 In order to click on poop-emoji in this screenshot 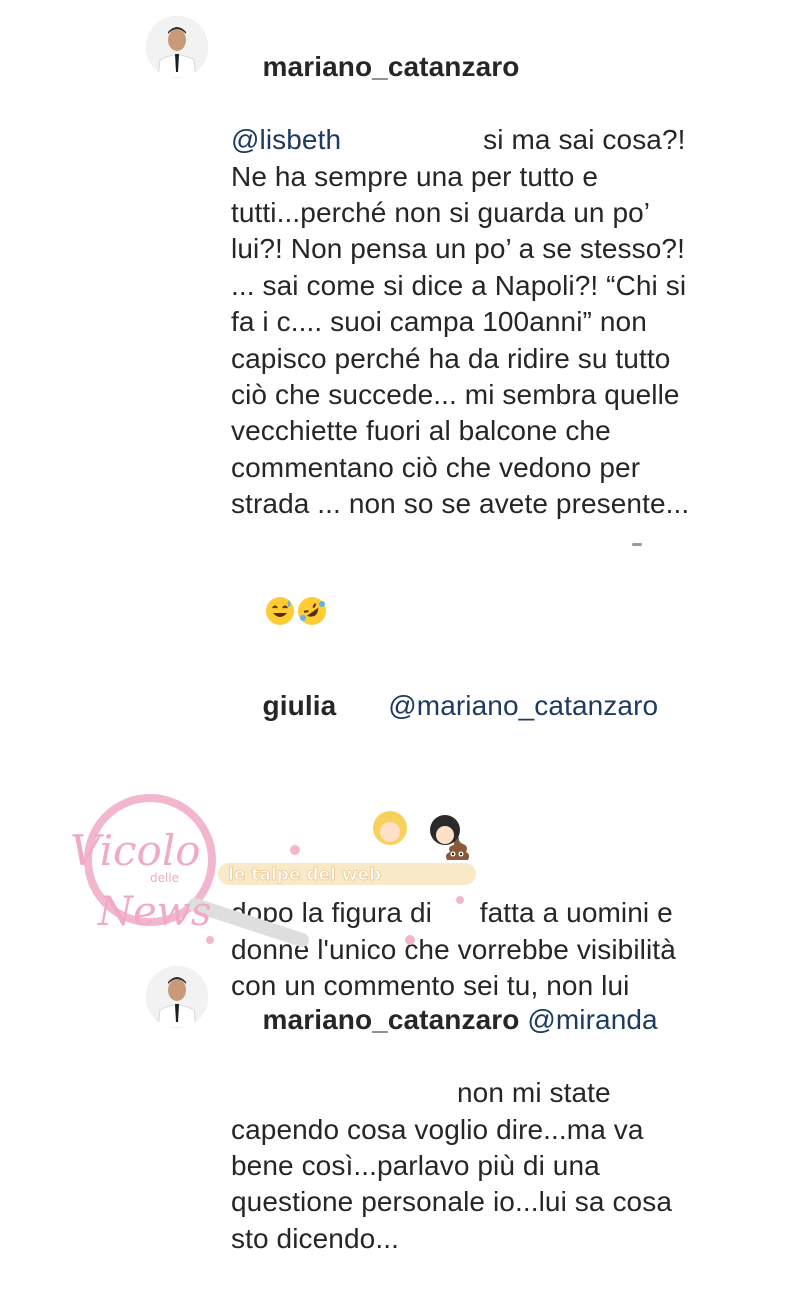, I will do `click(457, 811)`.